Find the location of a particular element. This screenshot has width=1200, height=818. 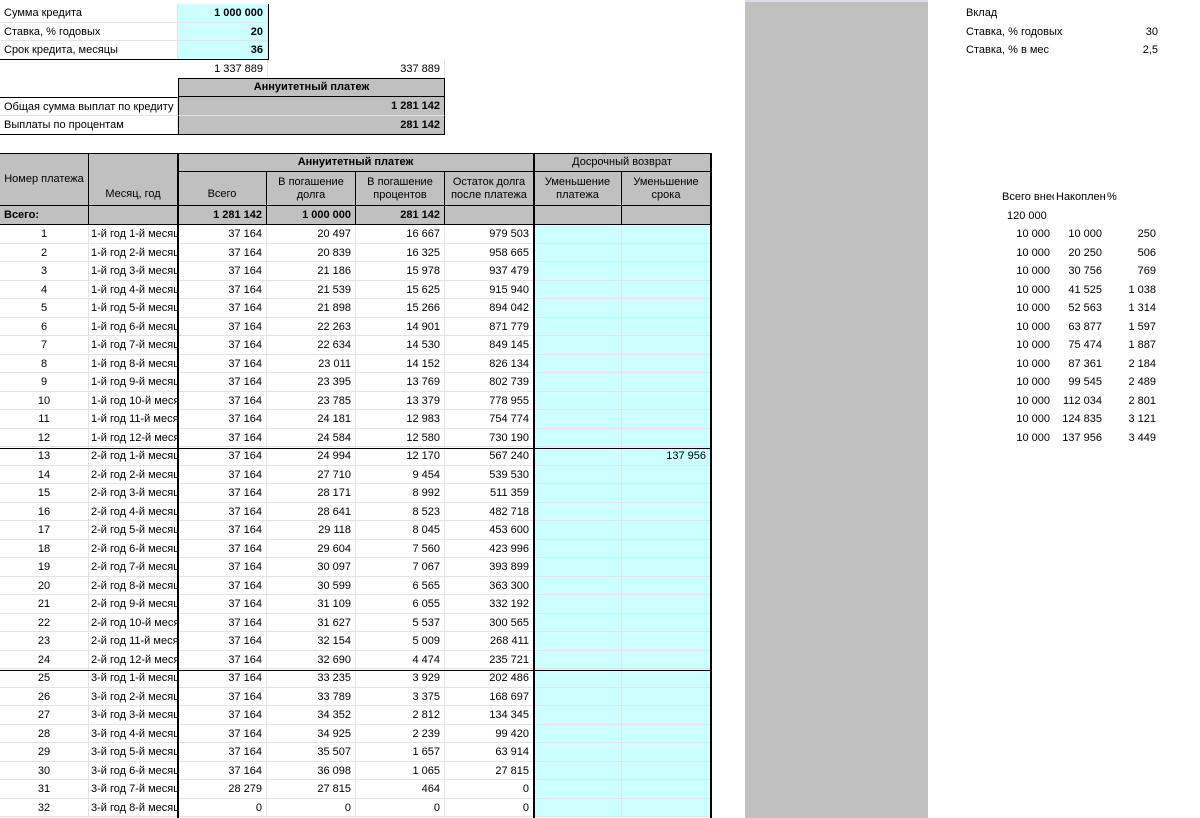

cell-month: 2-й год 6-й месяц is located at coordinates (133, 548).